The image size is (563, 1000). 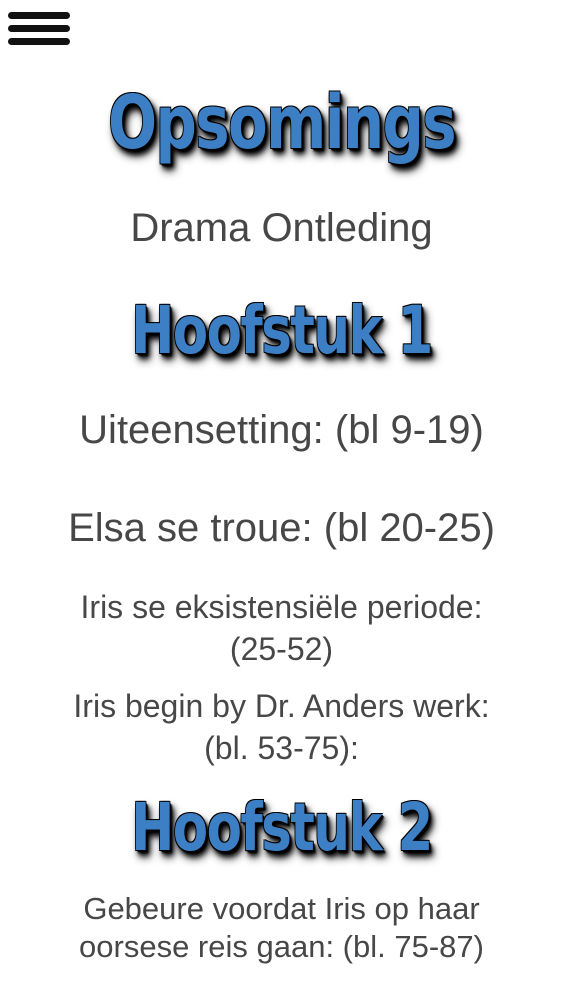 I want to click on link-line-1: Gebeure voordat Iris op haar, so click(x=281, y=908).